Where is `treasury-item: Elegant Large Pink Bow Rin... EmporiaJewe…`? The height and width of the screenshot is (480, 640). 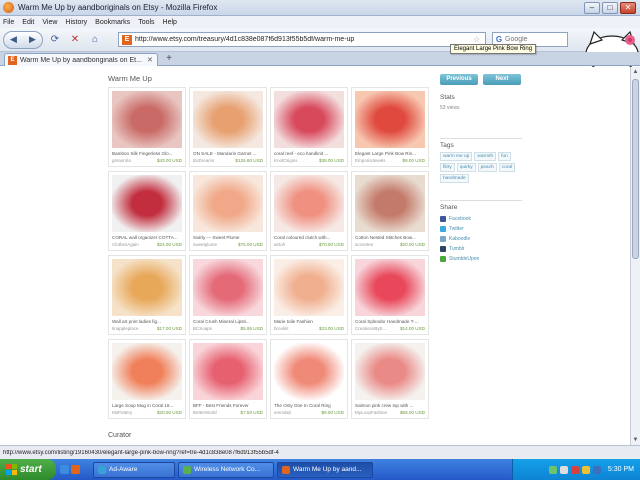
treasury-item: Elegant Large Pink Bow Rin... EmporiaJewe… is located at coordinates (390, 127).